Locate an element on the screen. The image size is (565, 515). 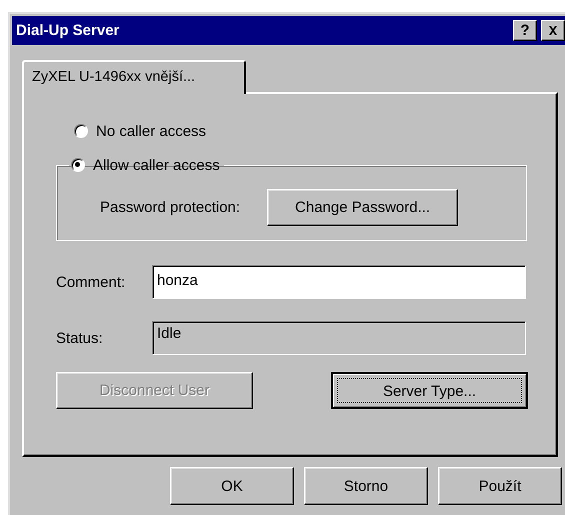
close-icon is located at coordinates (553, 30).